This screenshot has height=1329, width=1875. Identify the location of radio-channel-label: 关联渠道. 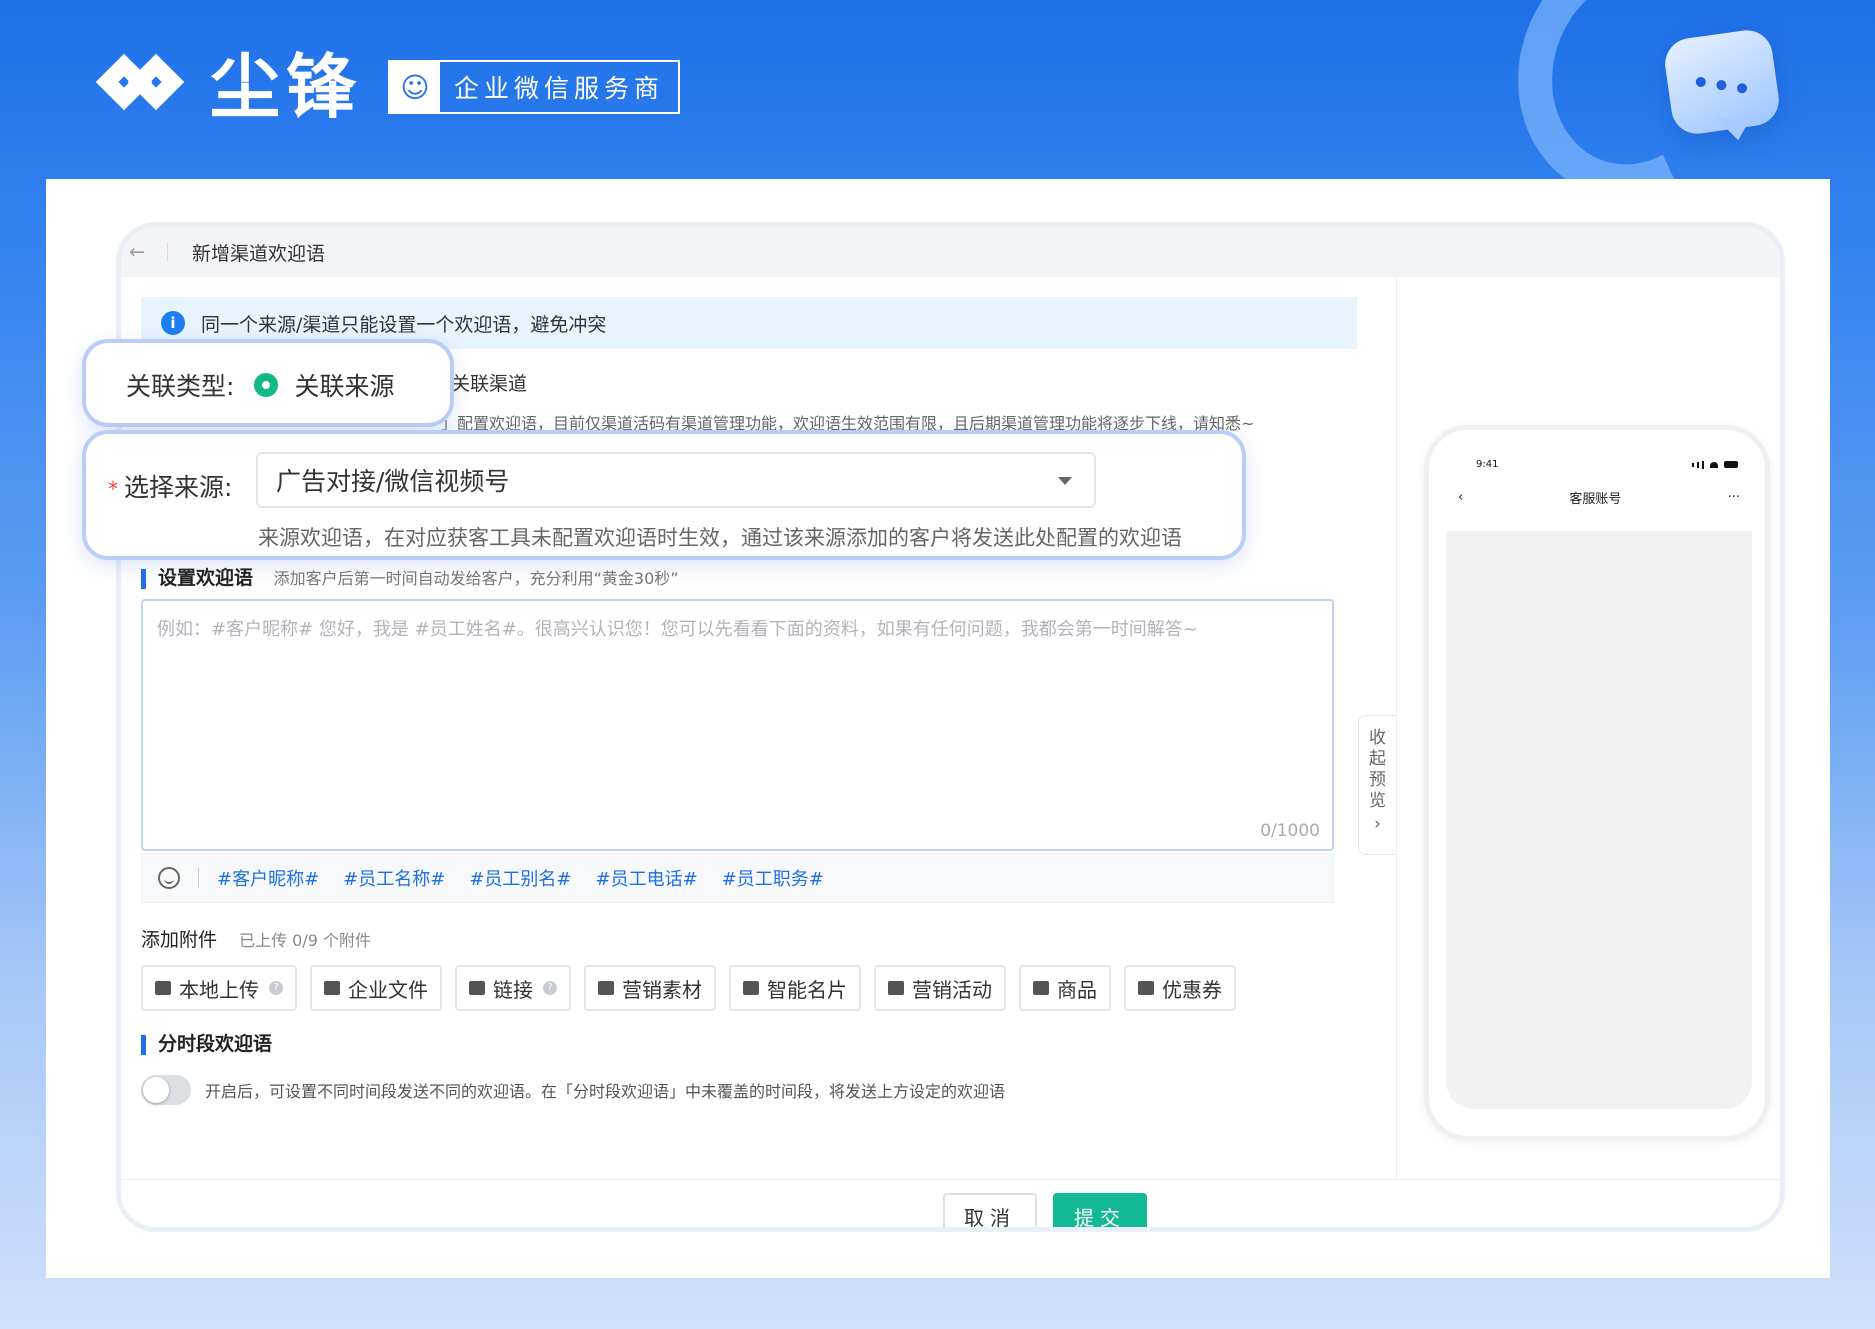
(489, 384).